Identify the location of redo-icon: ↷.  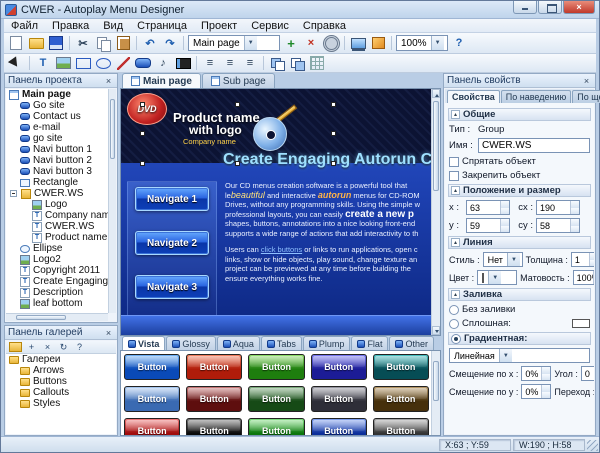
(170, 43).